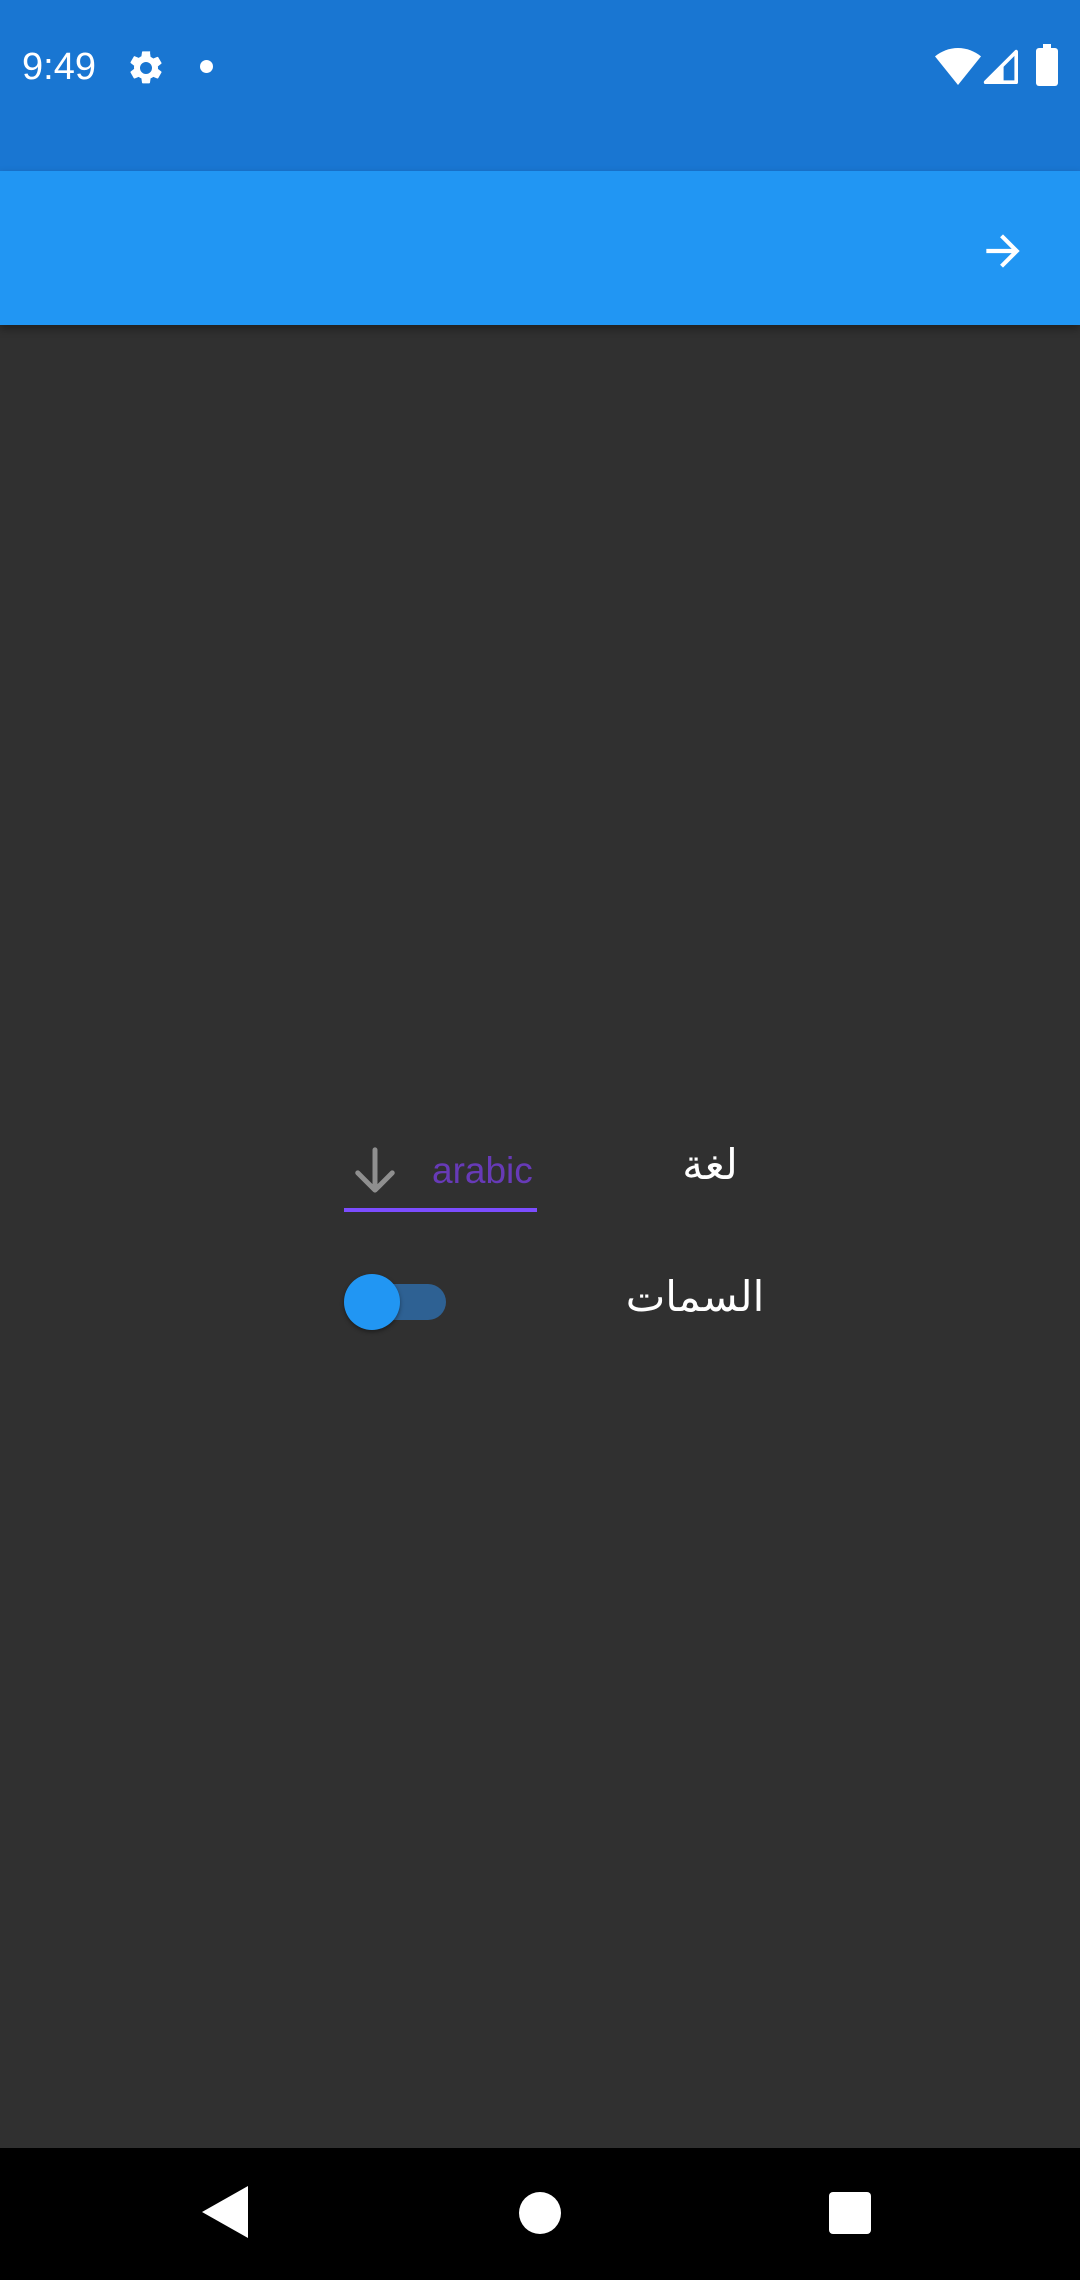 Image resolution: width=1080 pixels, height=2280 pixels. I want to click on theme-toggle, so click(396, 1302).